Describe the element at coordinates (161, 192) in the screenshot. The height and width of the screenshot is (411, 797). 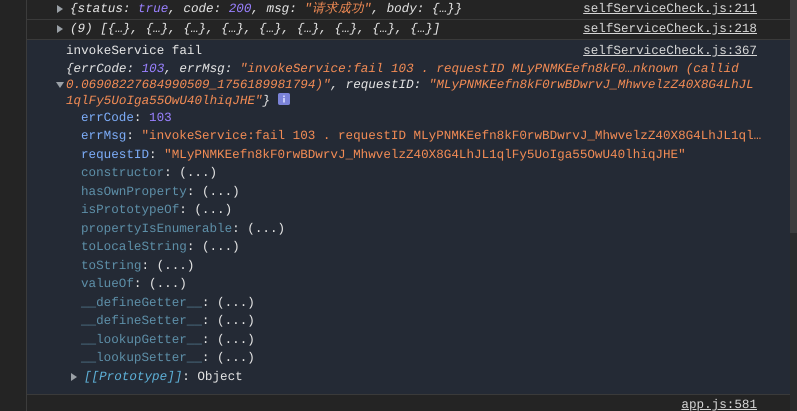
I see `property-row-text: hasOwnProperty: (...)` at that location.